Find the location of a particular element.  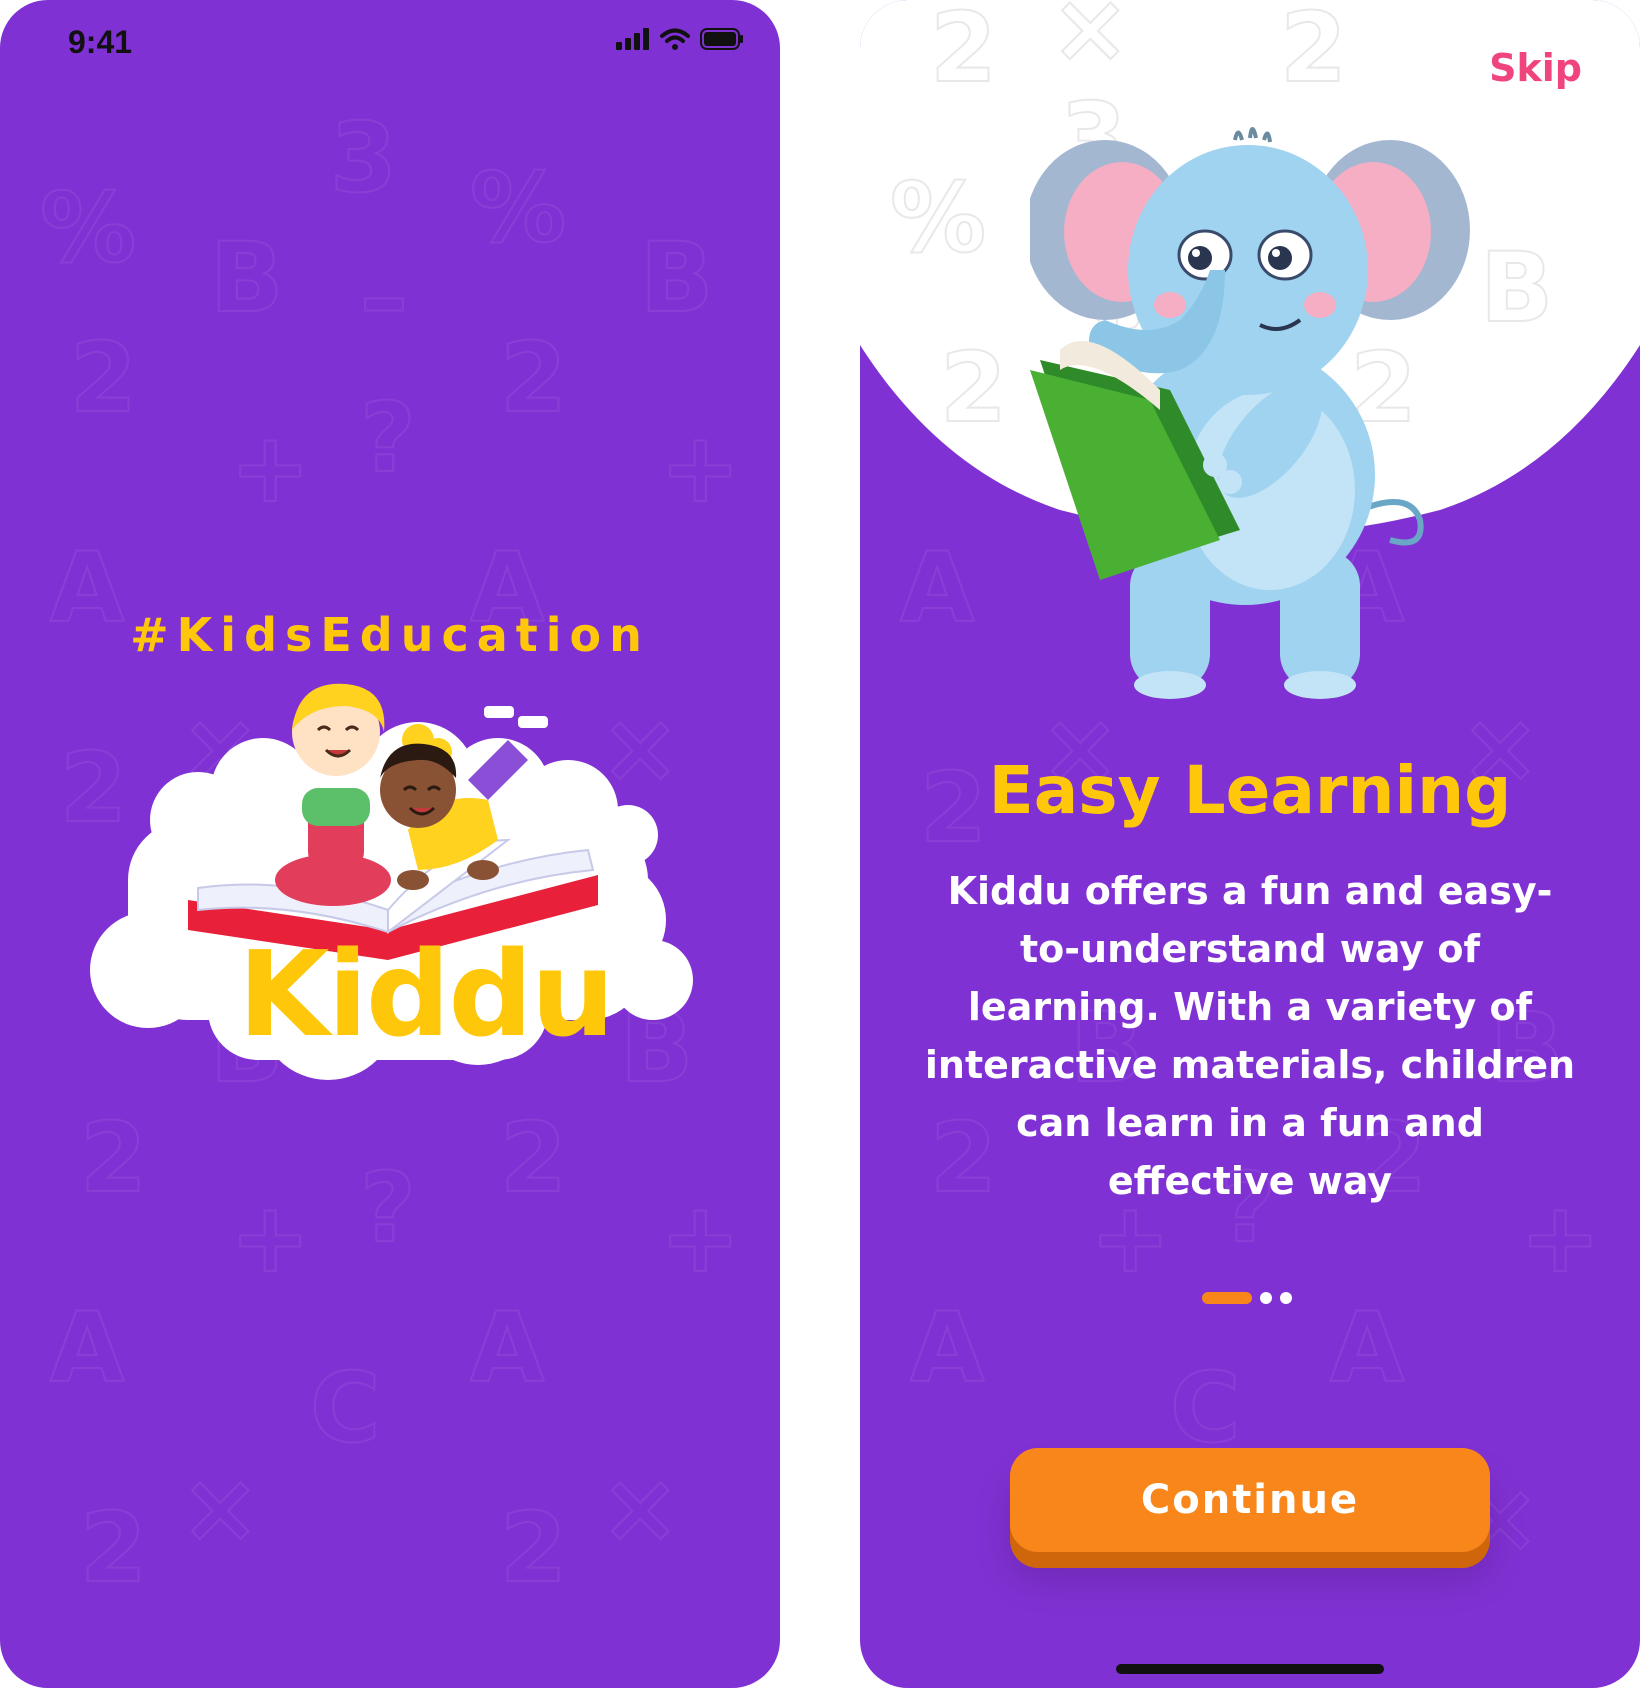

elephant-reading-illustration is located at coordinates (1250, 413).